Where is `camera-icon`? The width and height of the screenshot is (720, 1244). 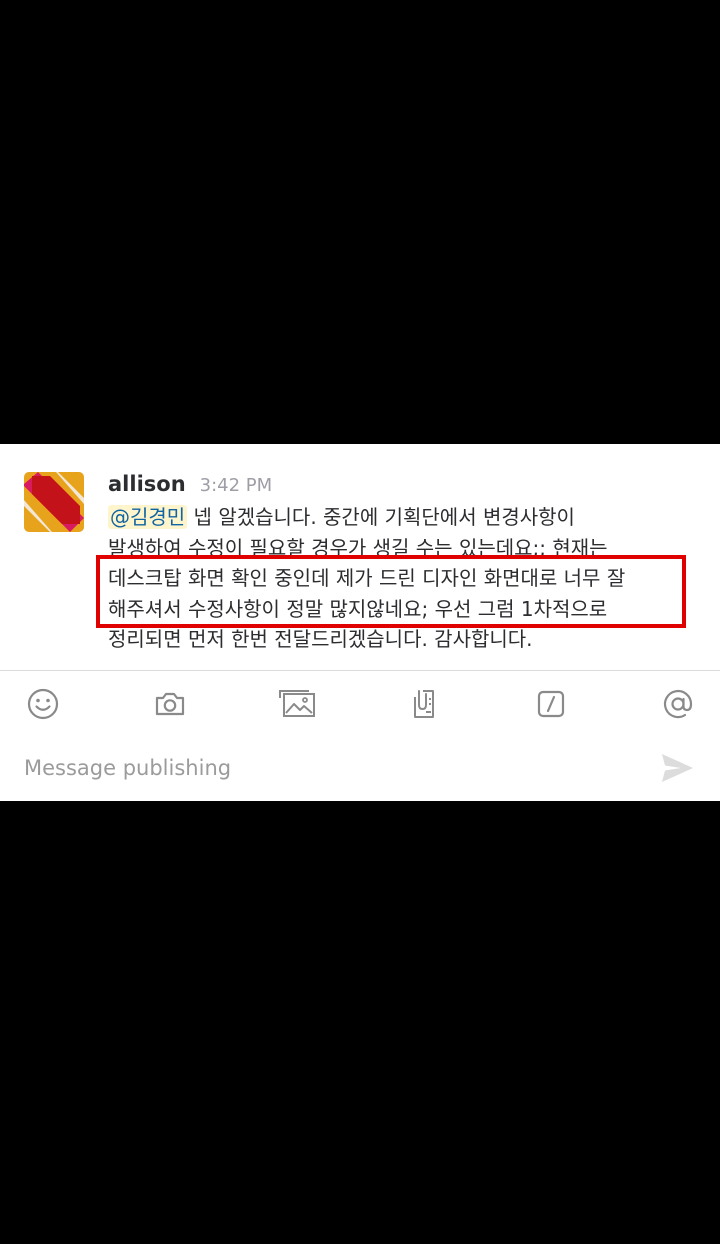 camera-icon is located at coordinates (170, 704).